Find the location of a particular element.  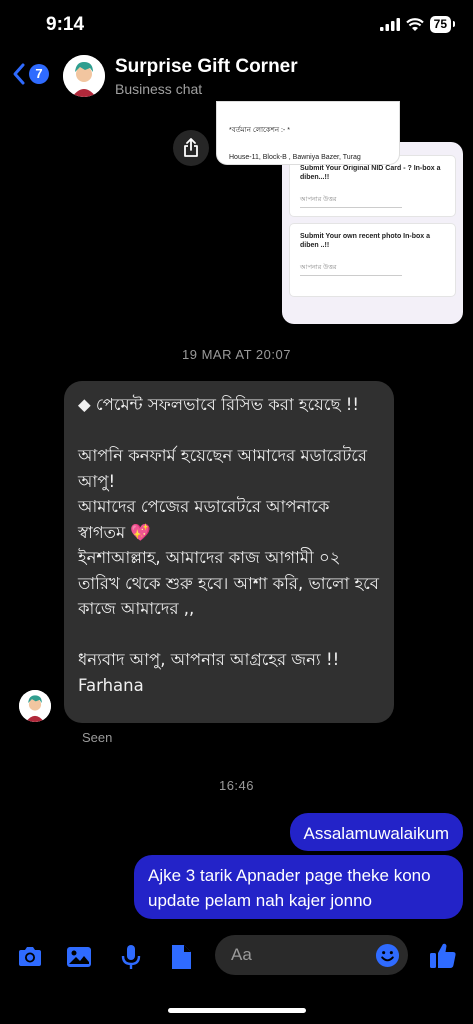

message-input is located at coordinates (296, 955).